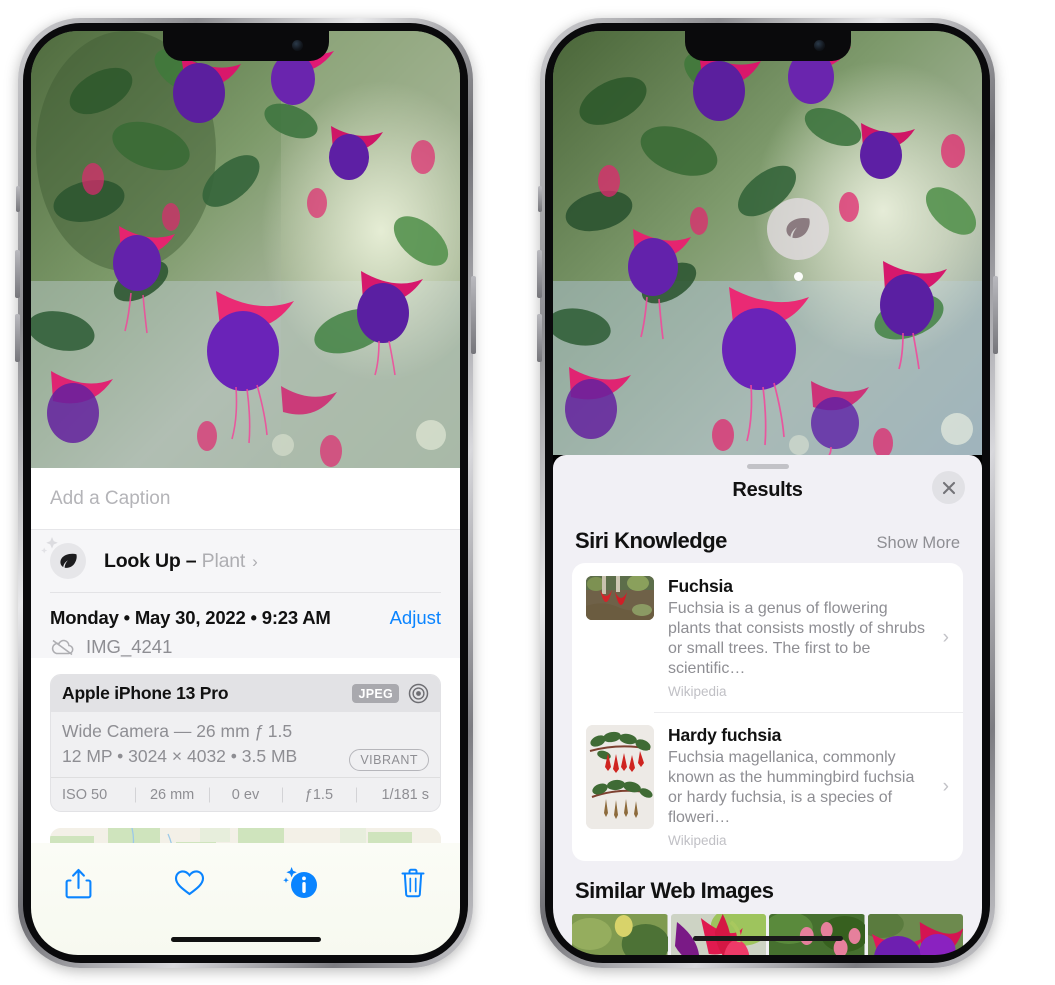 The image size is (1055, 985). I want to click on leaf-icon, so click(798, 228).